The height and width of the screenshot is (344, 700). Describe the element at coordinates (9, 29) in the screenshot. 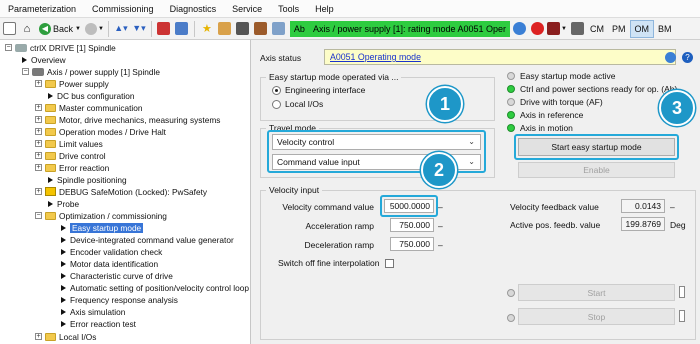

I see `copy-icon` at that location.